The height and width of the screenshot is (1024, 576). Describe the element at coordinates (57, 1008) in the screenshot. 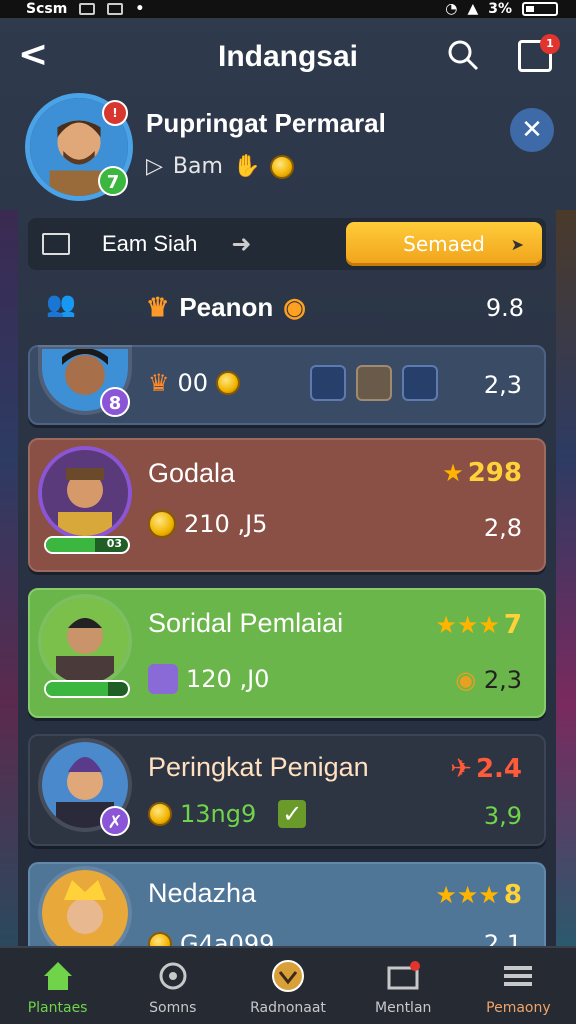

I see `tab-label: Plantaes` at that location.